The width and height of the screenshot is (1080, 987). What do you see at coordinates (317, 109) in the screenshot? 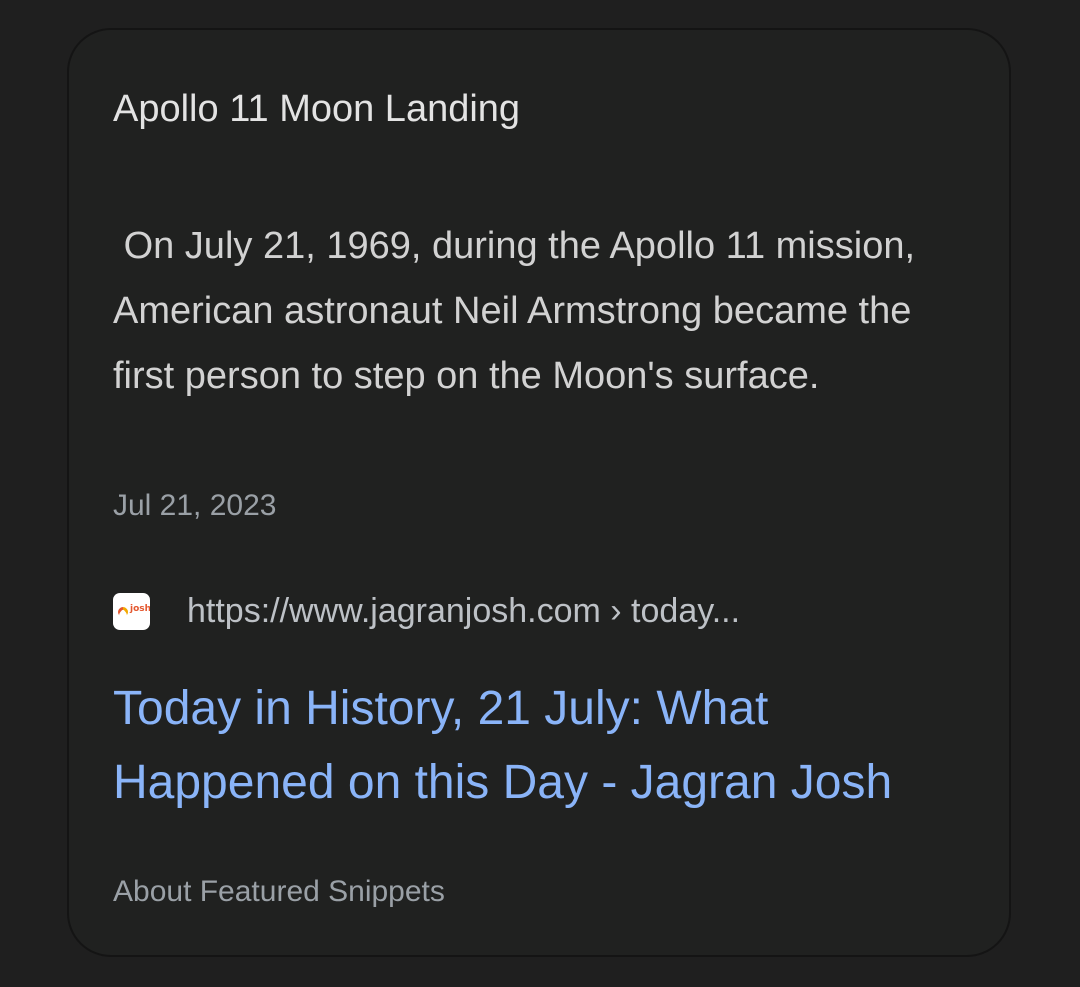
I see `snippet-heading: Apollo 11 Moon Landing` at bounding box center [317, 109].